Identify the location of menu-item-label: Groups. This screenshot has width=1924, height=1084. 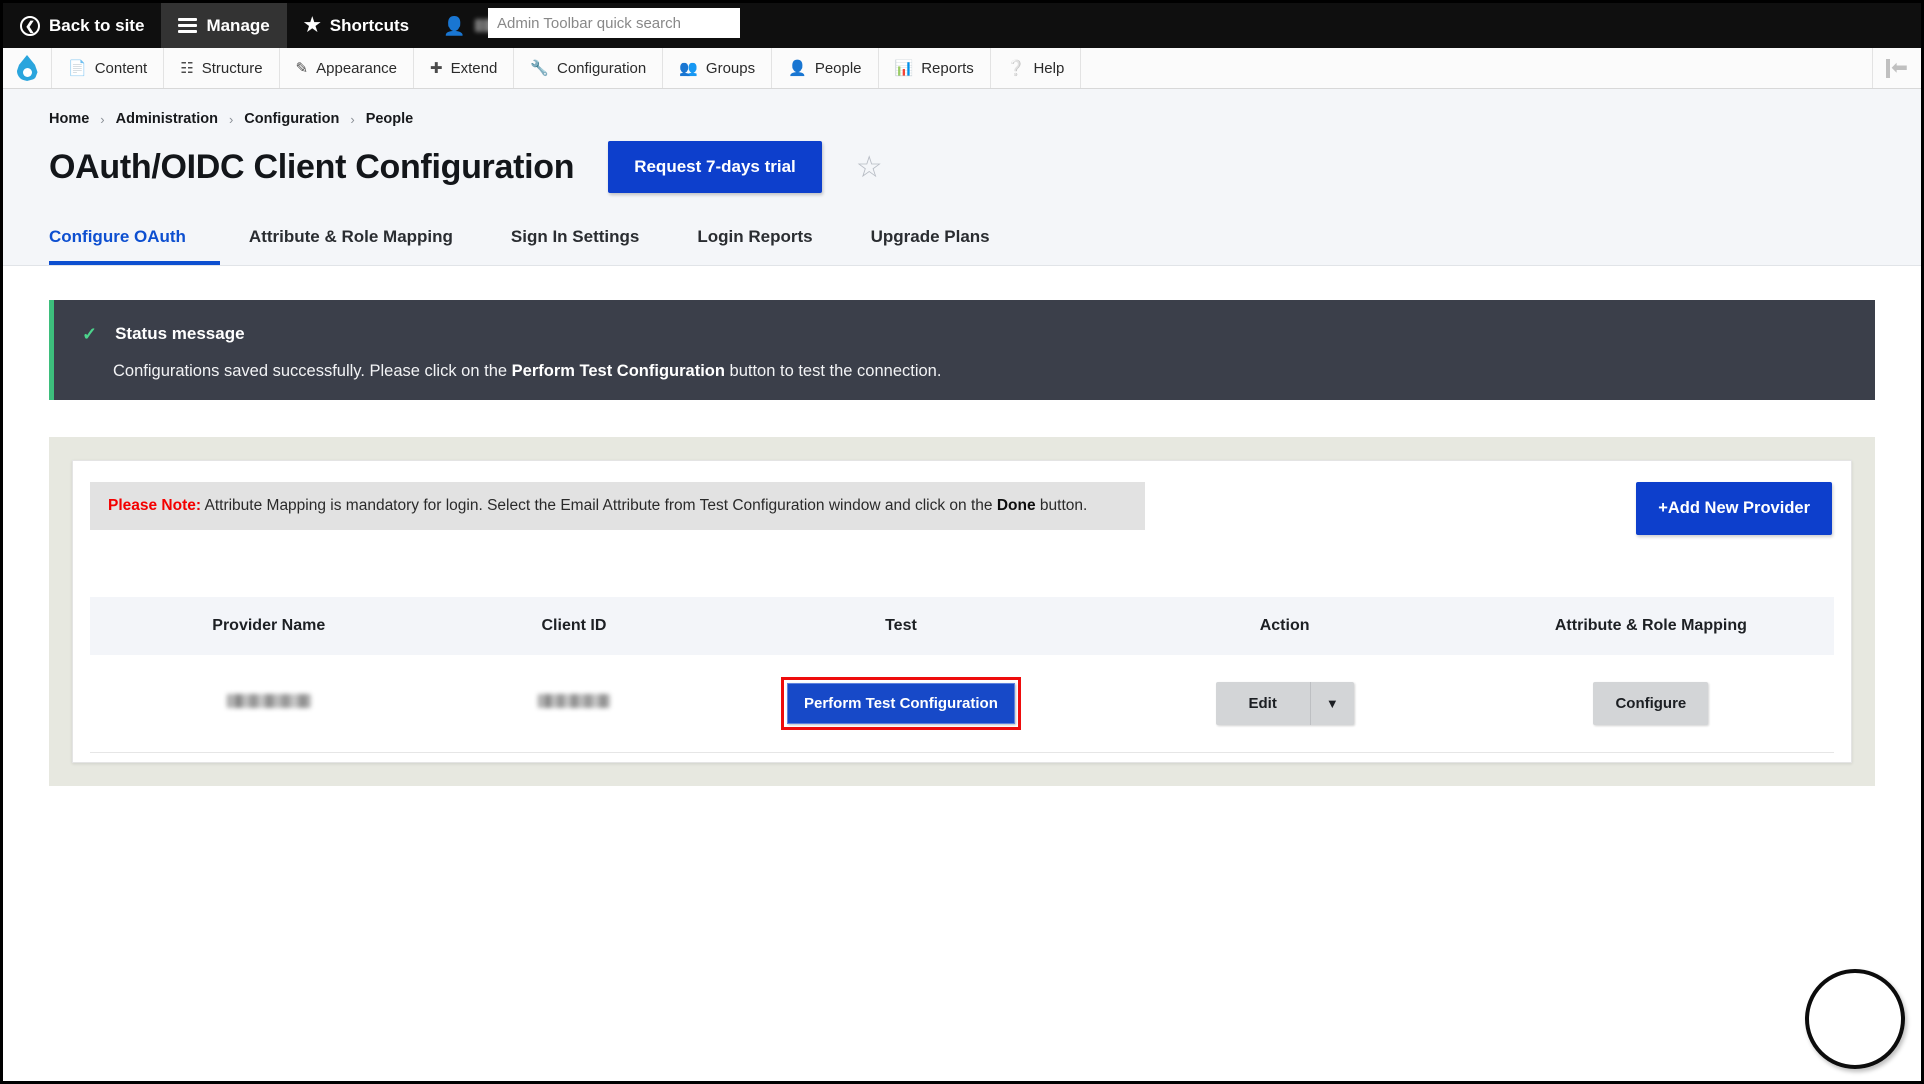
(730, 68).